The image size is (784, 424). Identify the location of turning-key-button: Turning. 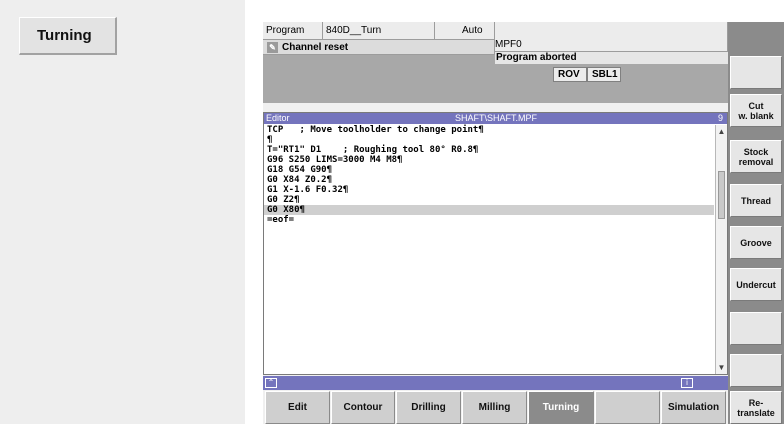
(68, 36).